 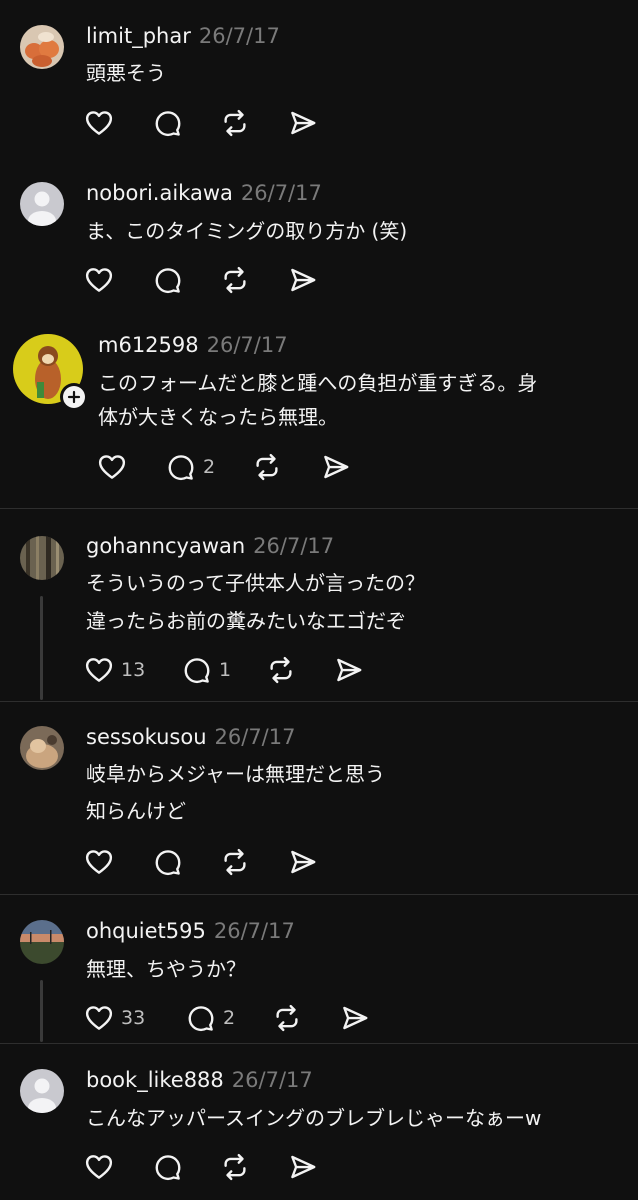 What do you see at coordinates (166, 969) in the screenshot?
I see `post-text: 無理、ちやうか？` at bounding box center [166, 969].